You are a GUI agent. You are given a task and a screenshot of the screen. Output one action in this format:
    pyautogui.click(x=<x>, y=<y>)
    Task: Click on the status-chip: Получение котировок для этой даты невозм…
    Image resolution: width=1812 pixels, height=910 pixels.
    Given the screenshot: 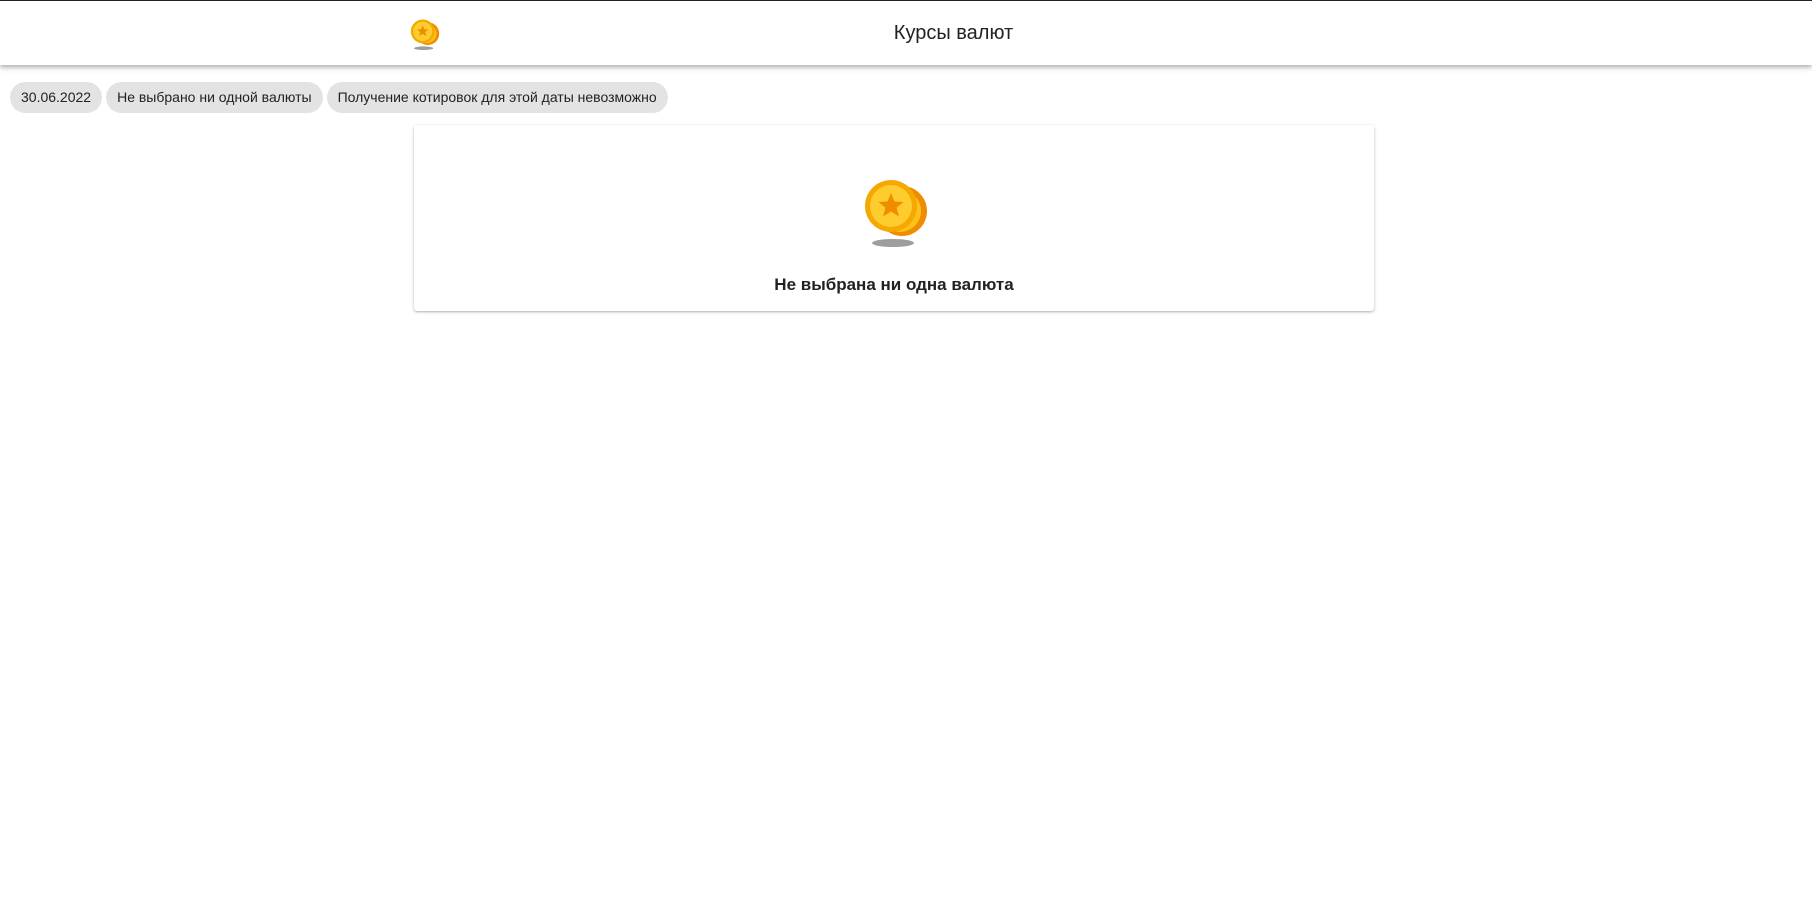 What is the action you would take?
    pyautogui.click(x=497, y=97)
    